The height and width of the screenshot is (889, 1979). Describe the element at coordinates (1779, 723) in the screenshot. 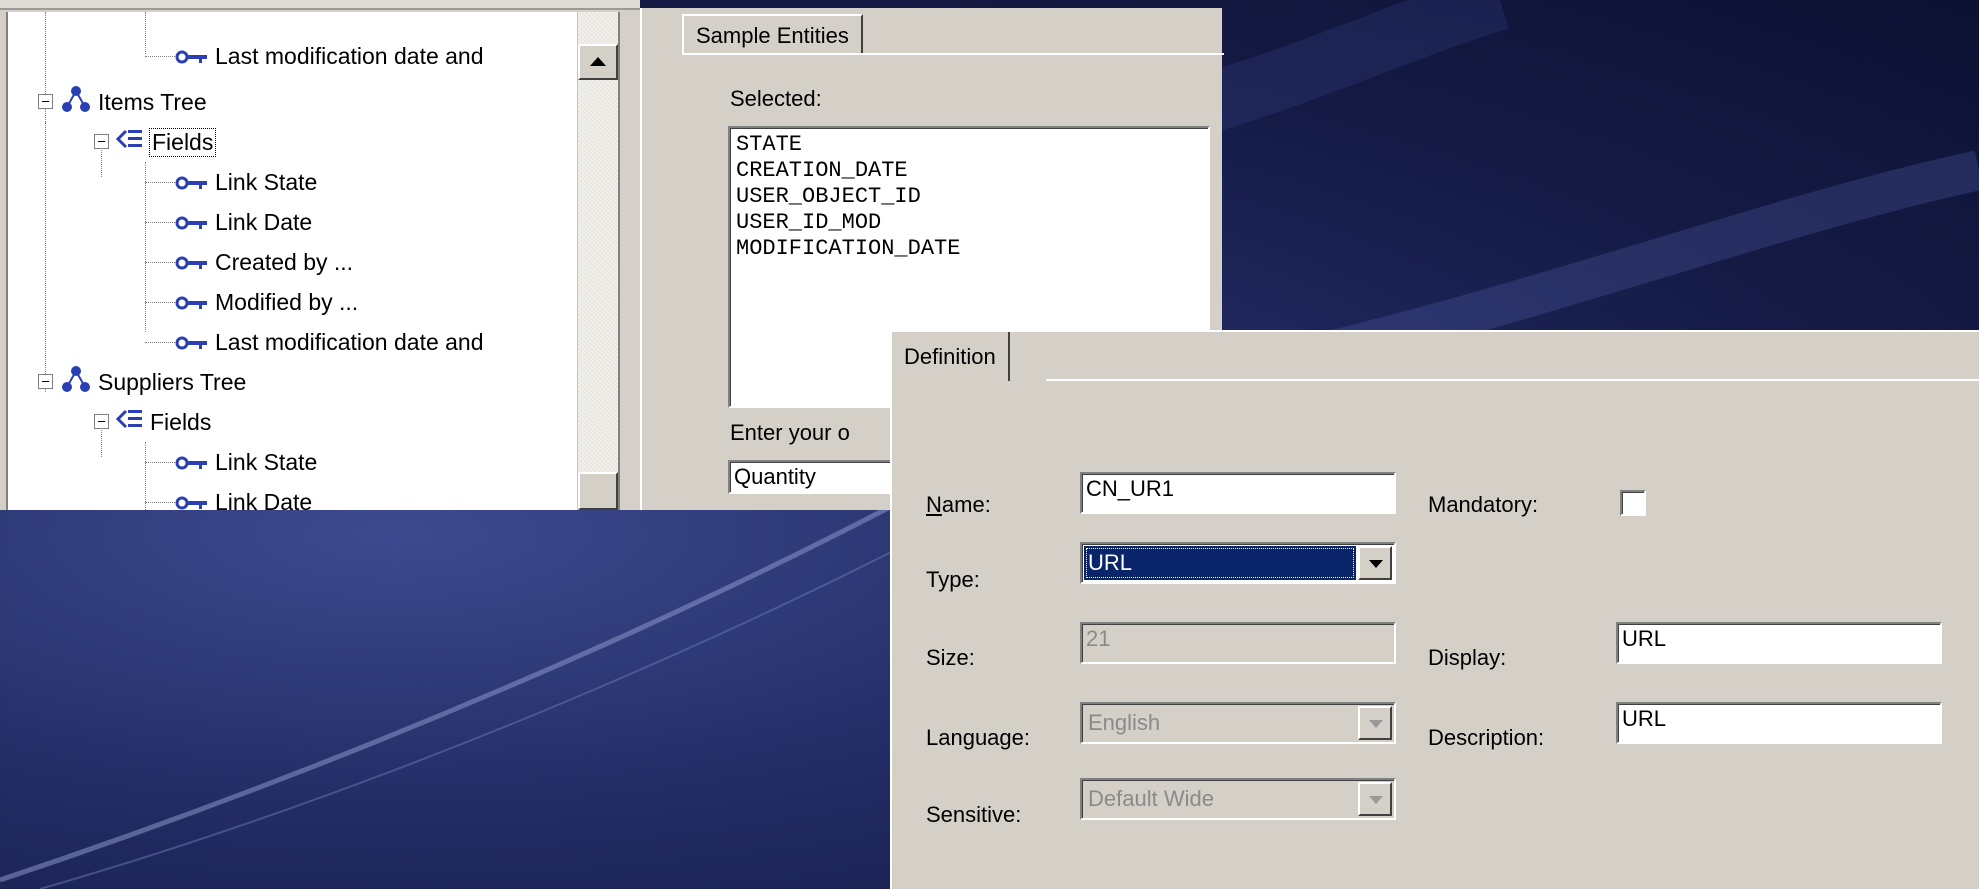

I see `description-field: URL` at that location.